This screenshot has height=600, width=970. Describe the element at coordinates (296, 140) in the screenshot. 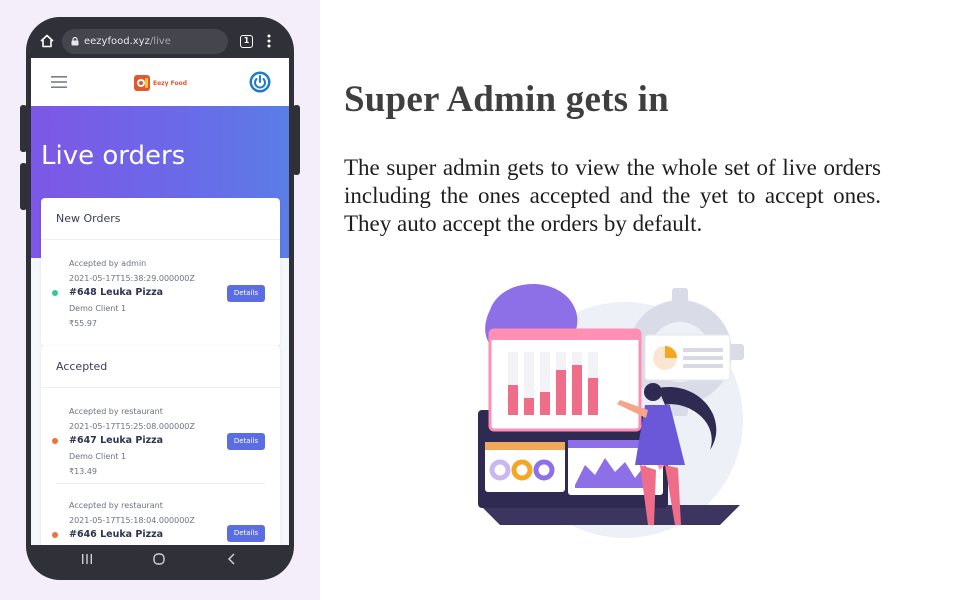

I see `phone-side-button` at that location.